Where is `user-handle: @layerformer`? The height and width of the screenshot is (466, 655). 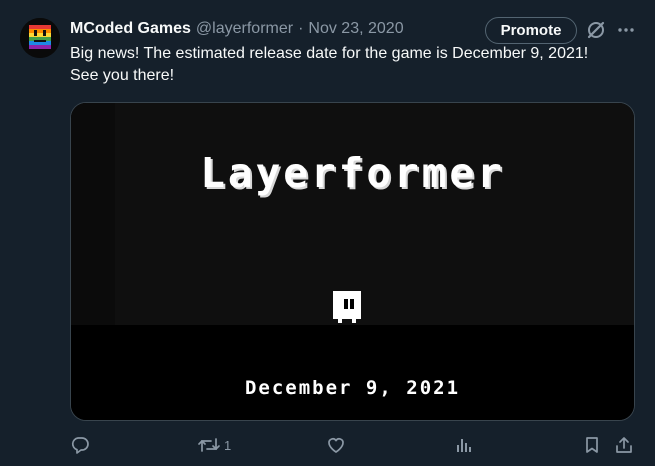
user-handle: @layerformer is located at coordinates (244, 29).